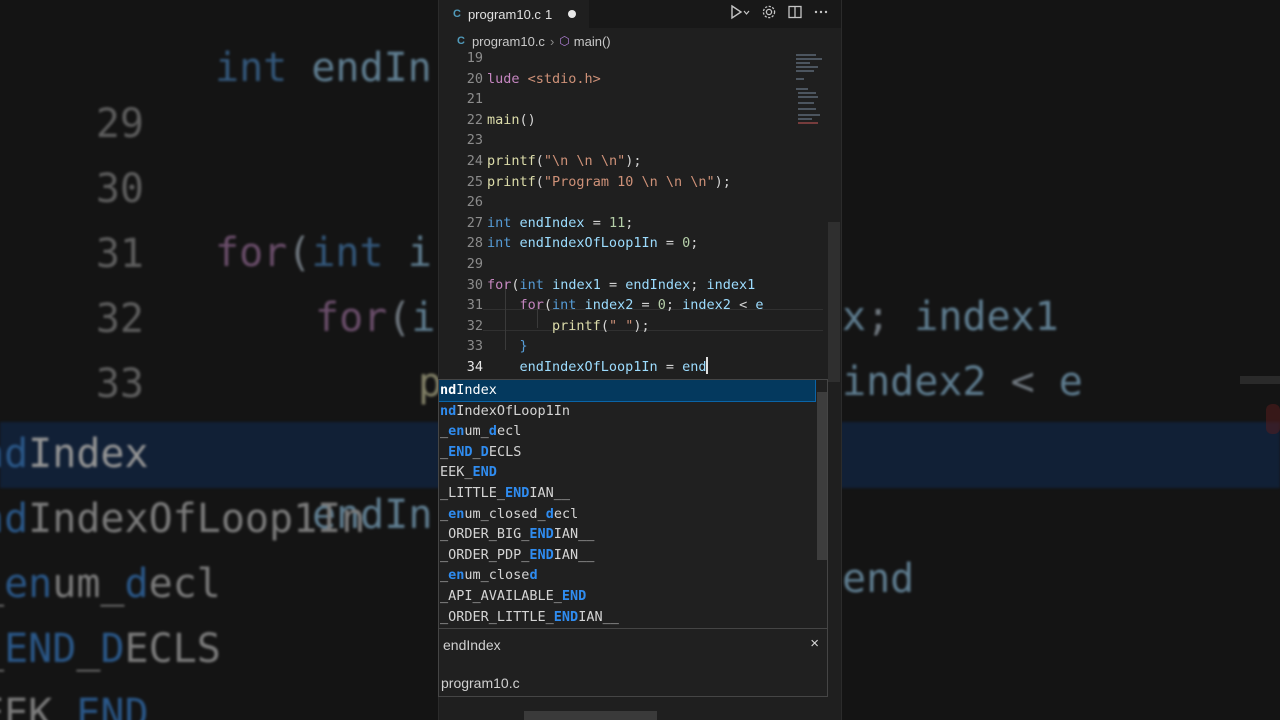 This screenshot has height=720, width=1280. I want to click on code-text: int endIndex = 11;, so click(560, 223).